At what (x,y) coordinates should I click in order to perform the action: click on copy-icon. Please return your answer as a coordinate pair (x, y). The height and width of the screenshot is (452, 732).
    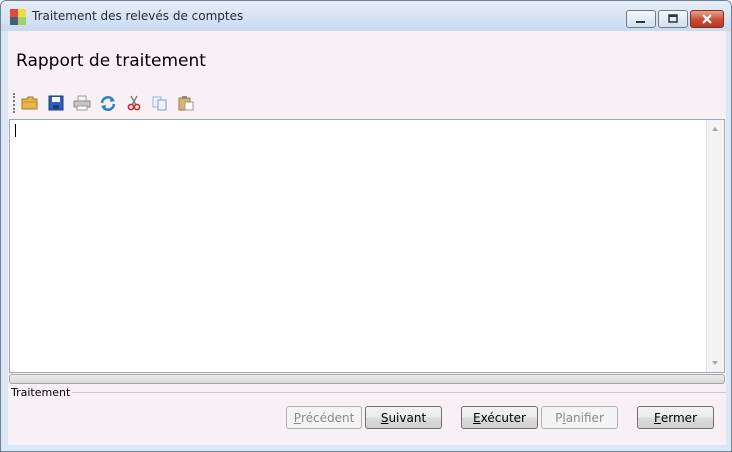
    Looking at the image, I should click on (159, 103).